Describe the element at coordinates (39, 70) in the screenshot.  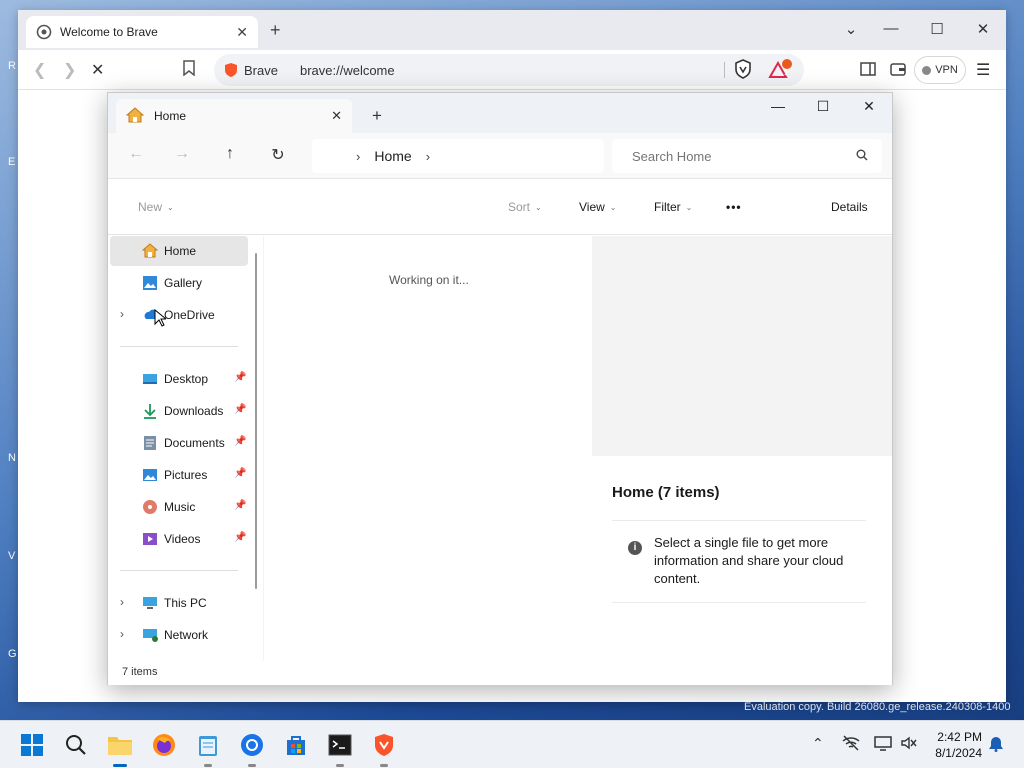
I see `back-icon: ❮` at that location.